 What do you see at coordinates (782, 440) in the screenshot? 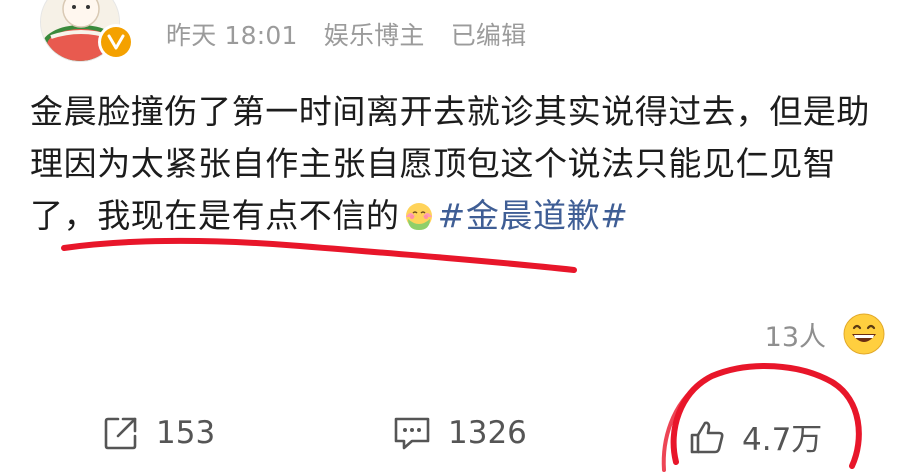
I see `like-count: 4.7万` at bounding box center [782, 440].